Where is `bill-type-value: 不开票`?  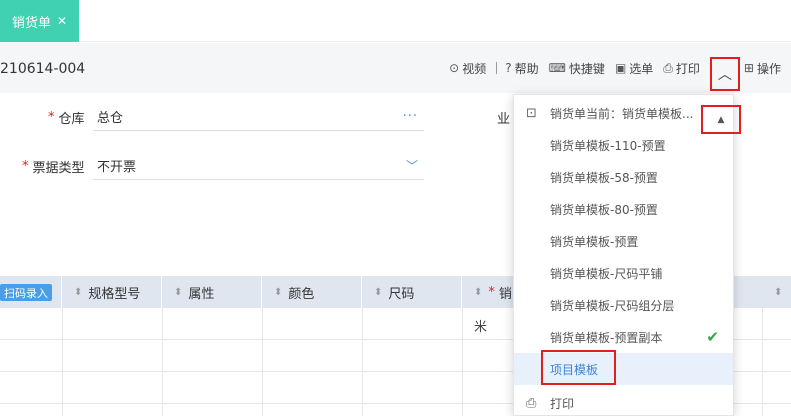
bill-type-value: 不开票 is located at coordinates (117, 167).